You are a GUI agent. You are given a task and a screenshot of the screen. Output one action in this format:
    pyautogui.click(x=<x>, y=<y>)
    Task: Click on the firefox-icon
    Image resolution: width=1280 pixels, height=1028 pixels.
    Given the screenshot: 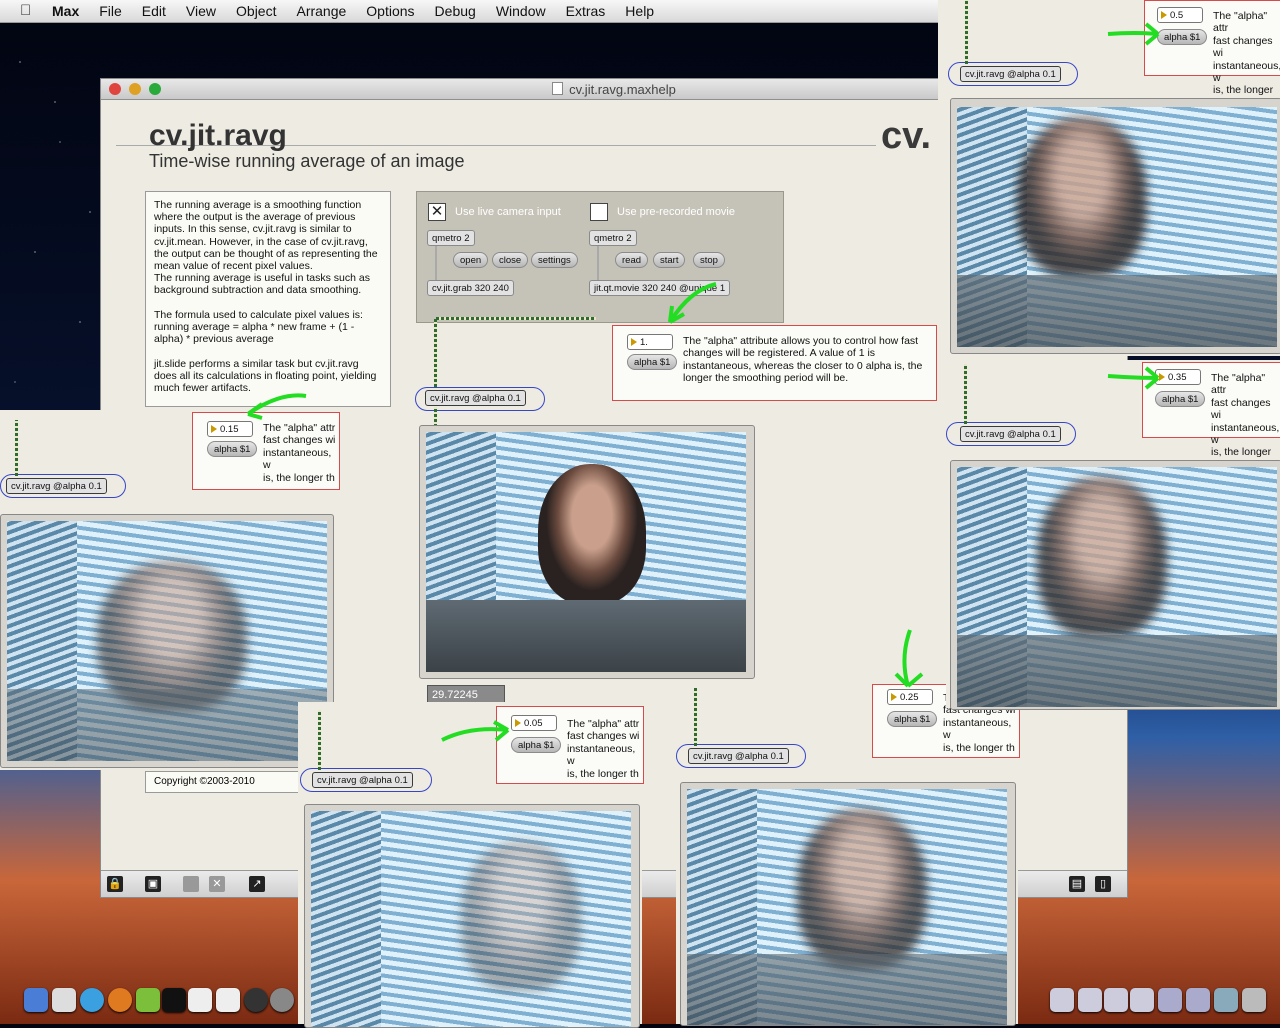 What is the action you would take?
    pyautogui.click(x=120, y=1000)
    